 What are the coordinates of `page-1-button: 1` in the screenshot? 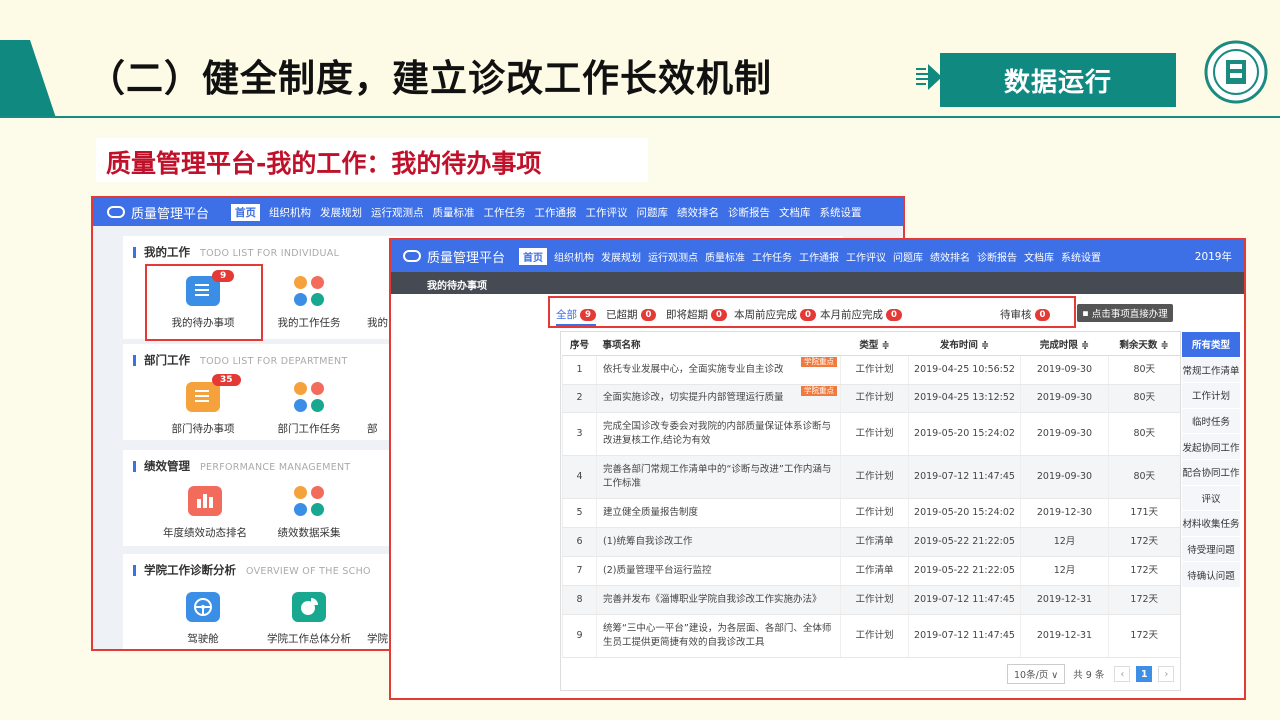 It's located at (1144, 674).